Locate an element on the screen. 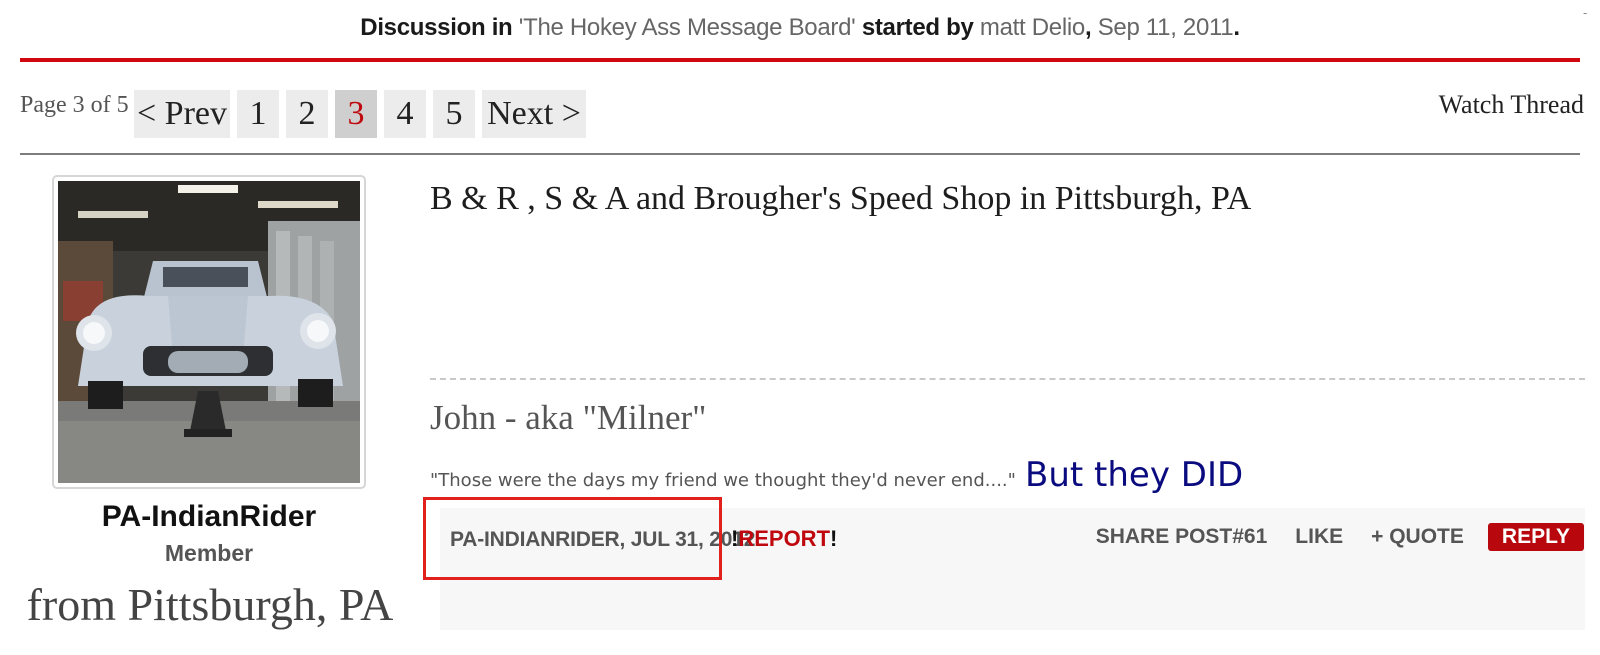 The width and height of the screenshot is (1600, 655). thread-date-link: Sep 11, 2011 is located at coordinates (1166, 27).